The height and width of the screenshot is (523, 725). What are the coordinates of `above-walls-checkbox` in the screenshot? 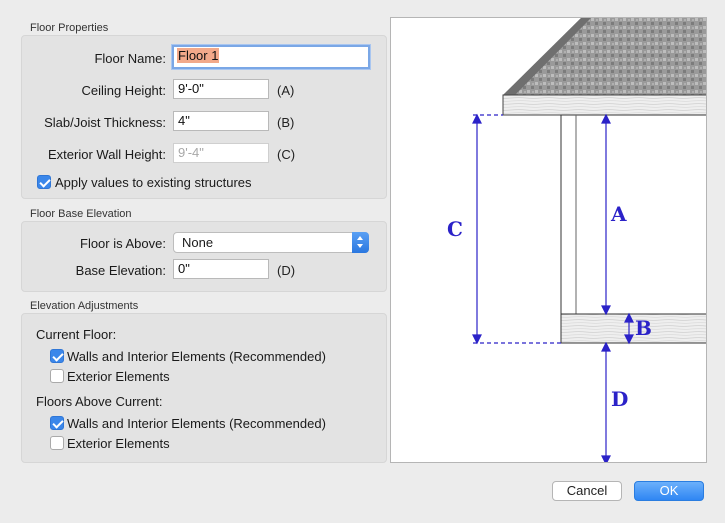 It's located at (57, 423).